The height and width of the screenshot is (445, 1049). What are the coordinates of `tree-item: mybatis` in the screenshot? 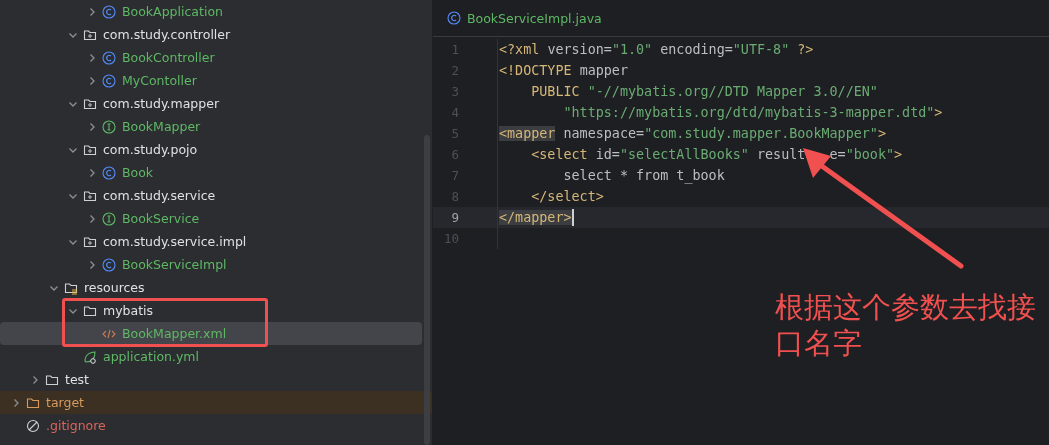 It's located at (211, 310).